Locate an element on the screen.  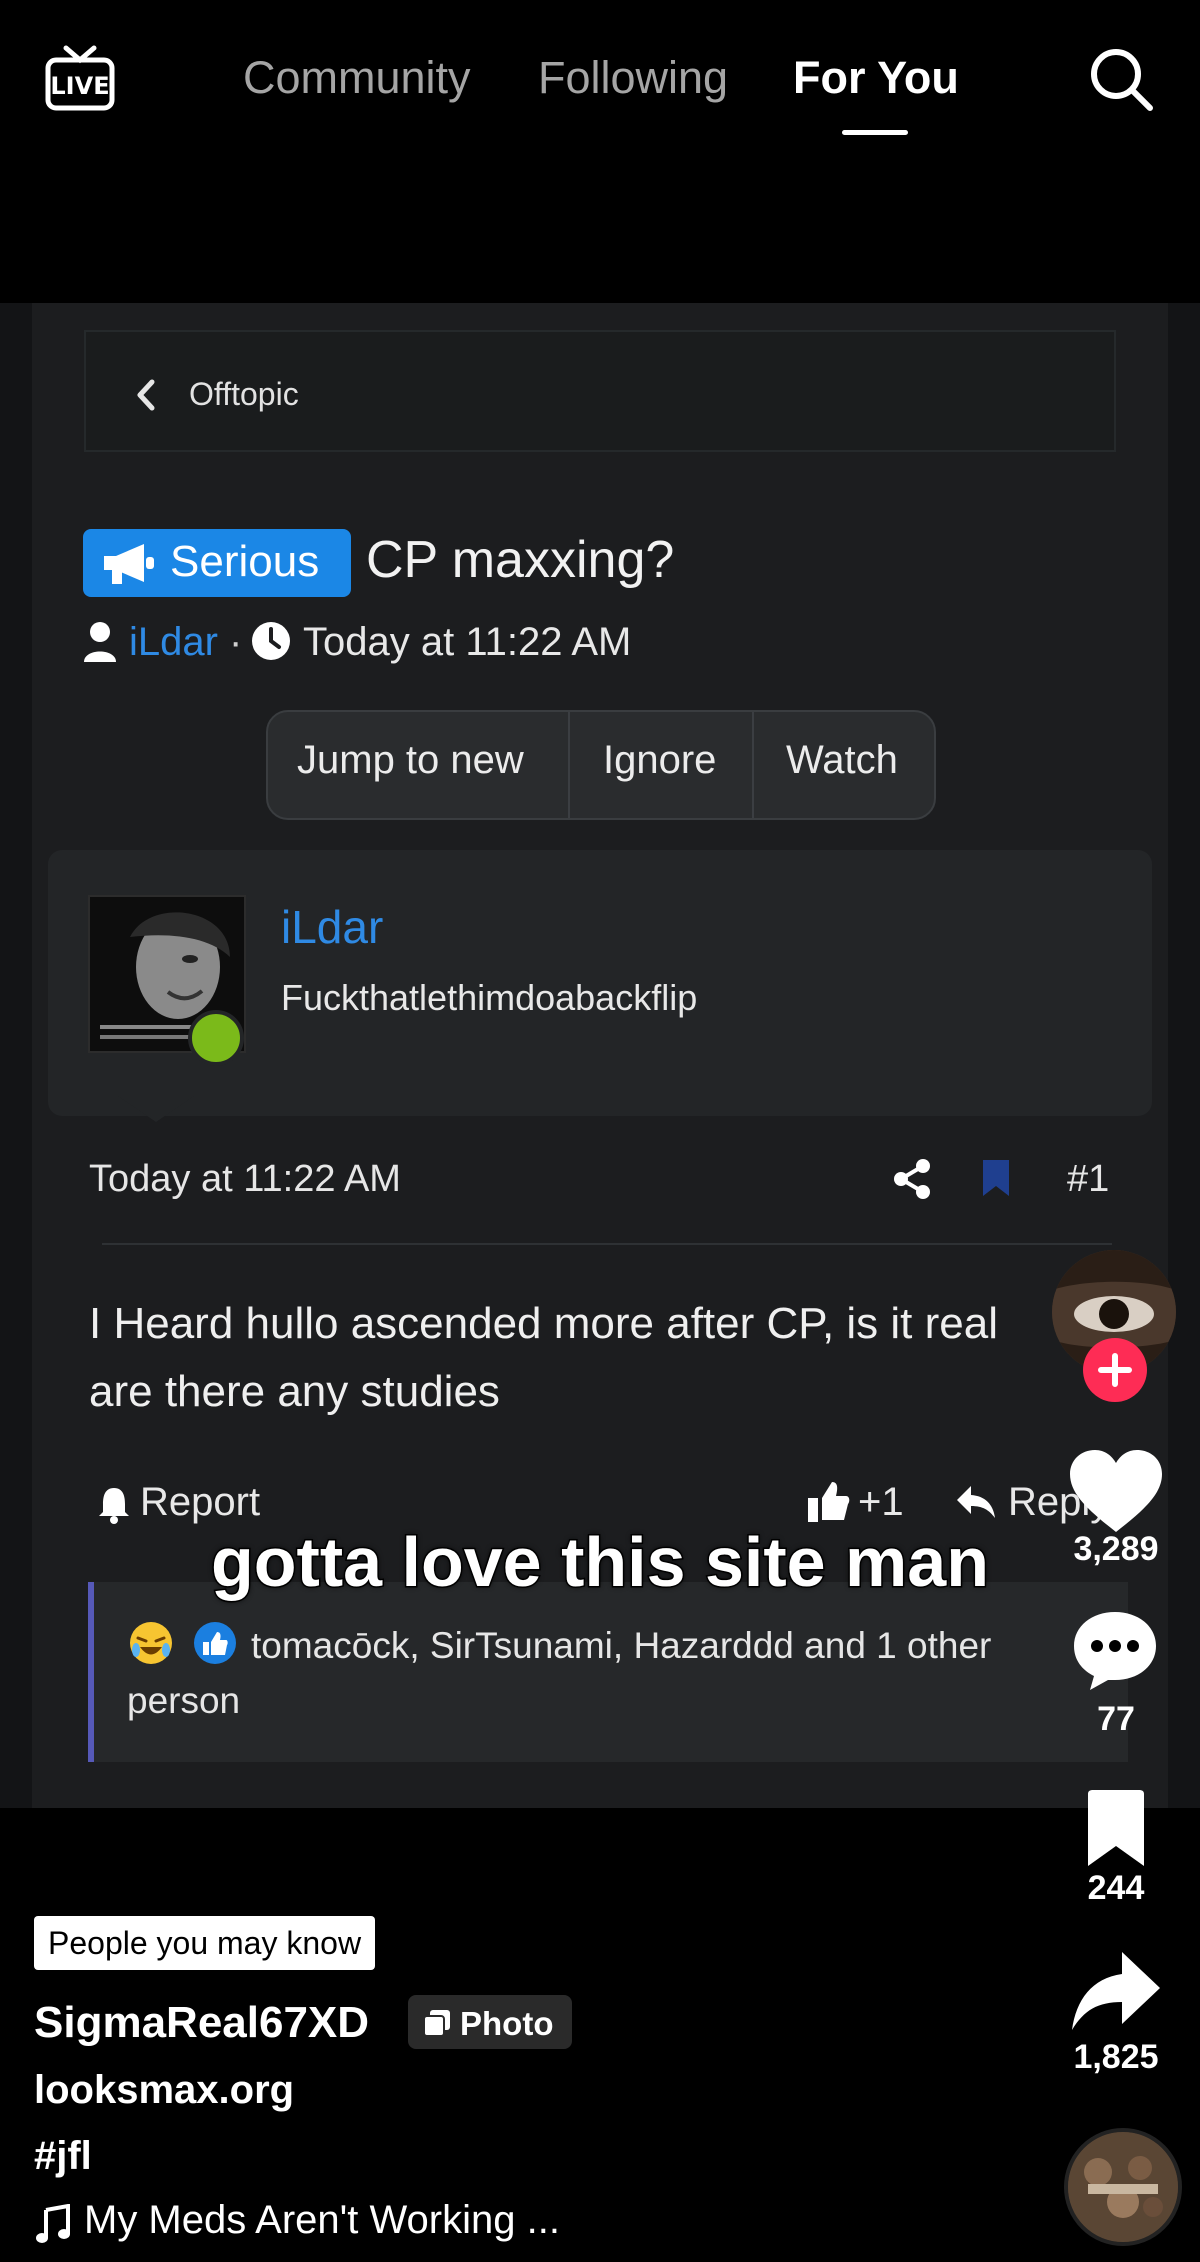
thread-title: CP maxxing? is located at coordinates (520, 560).